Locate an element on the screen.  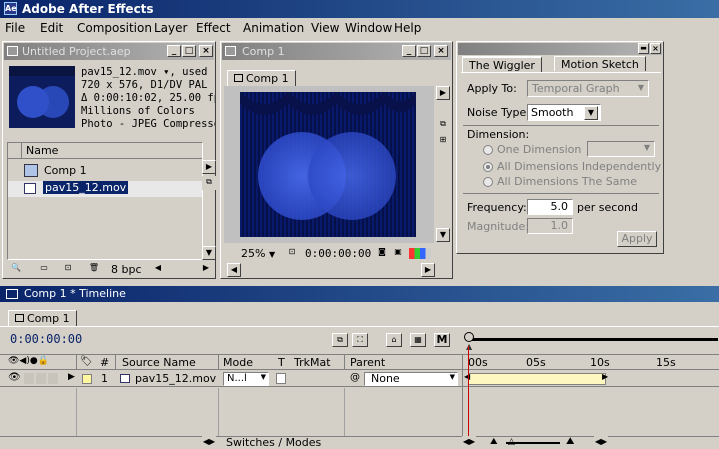
menu-composition: Composition is located at coordinates (114, 28).